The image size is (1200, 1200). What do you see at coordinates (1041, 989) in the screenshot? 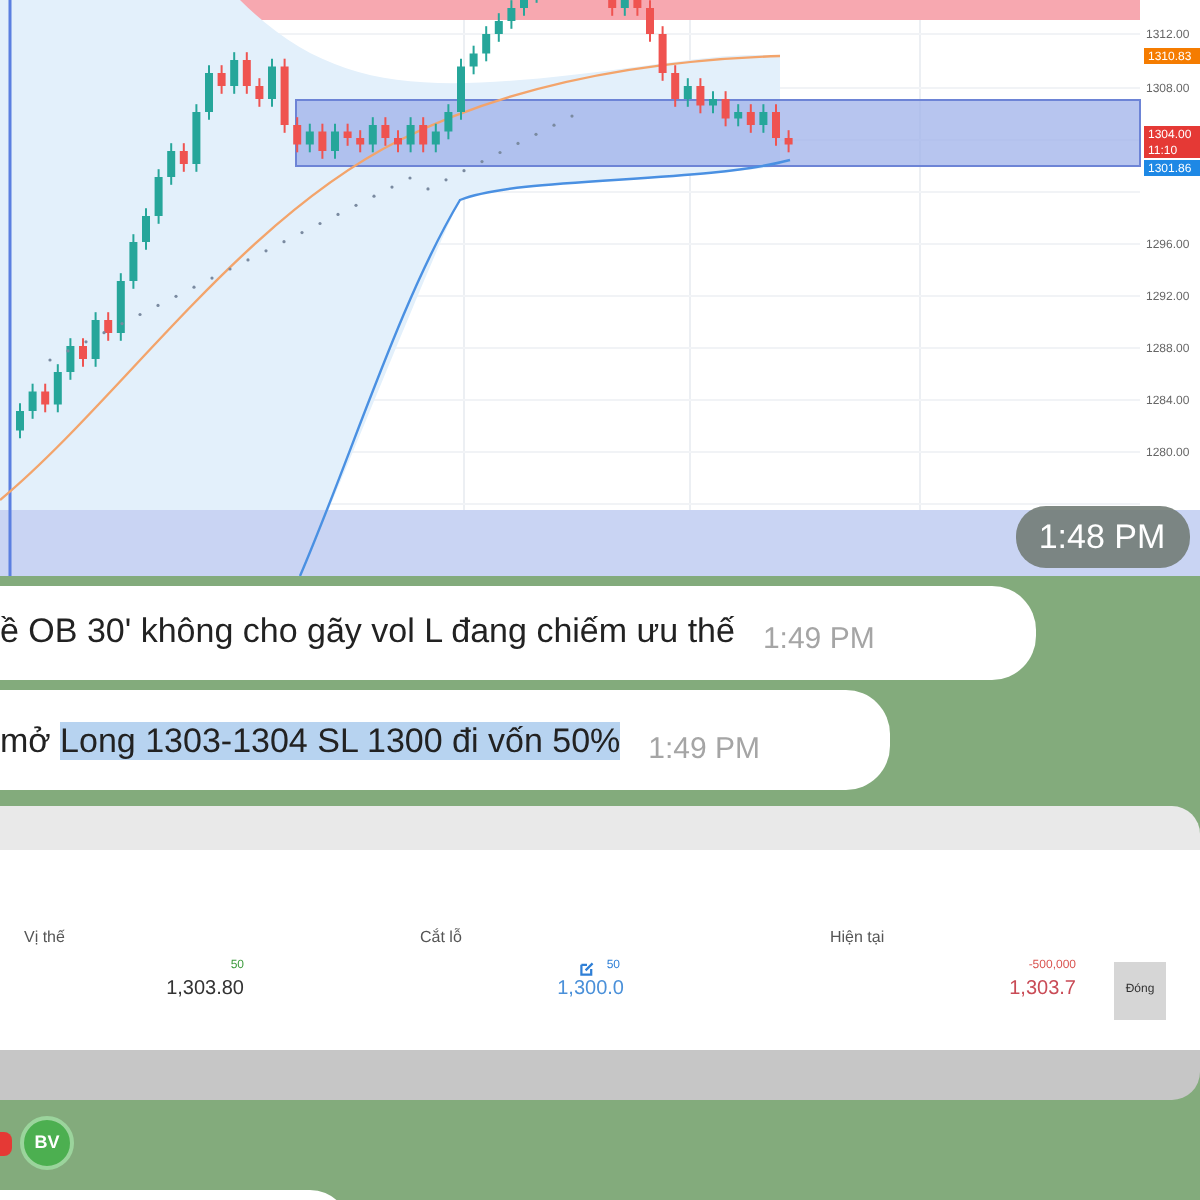
I see `current-price: 1,303.7` at bounding box center [1041, 989].